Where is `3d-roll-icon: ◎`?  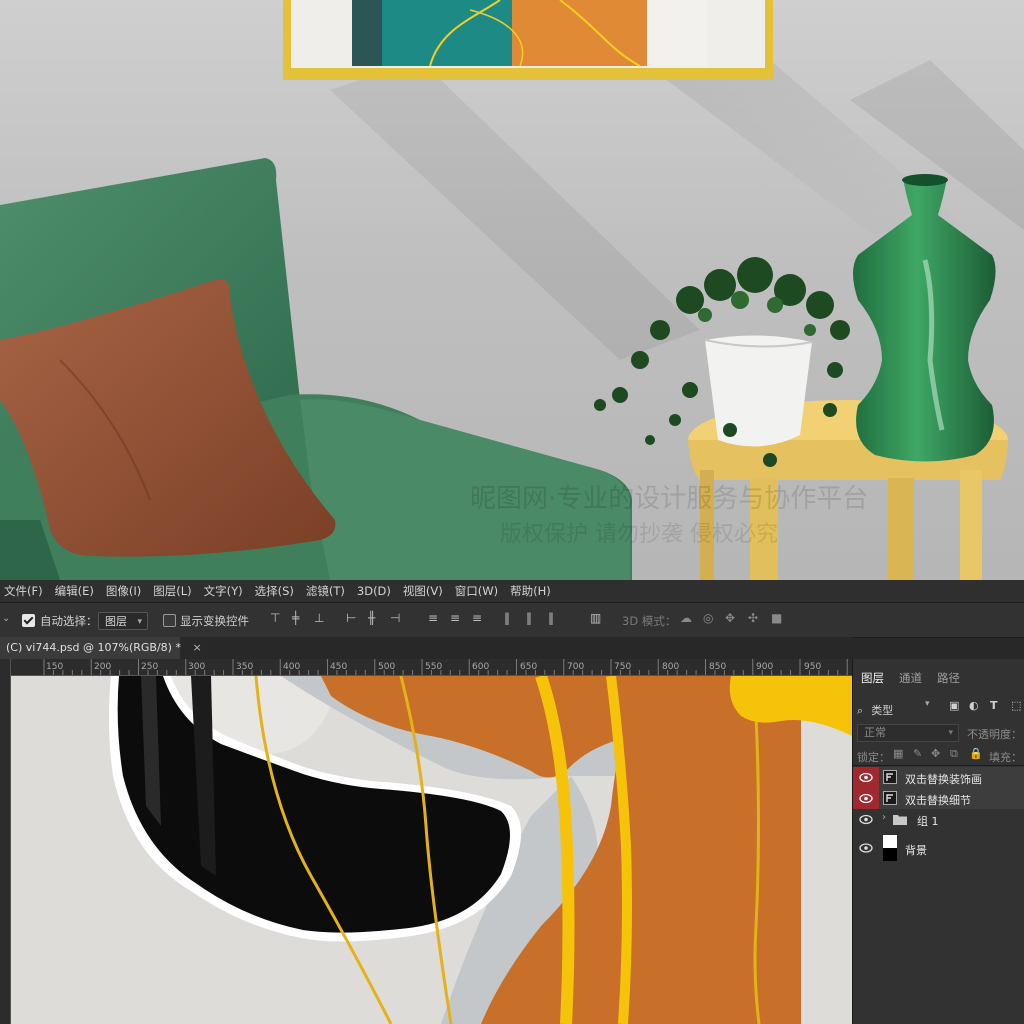
3d-roll-icon: ◎ is located at coordinates (708, 618).